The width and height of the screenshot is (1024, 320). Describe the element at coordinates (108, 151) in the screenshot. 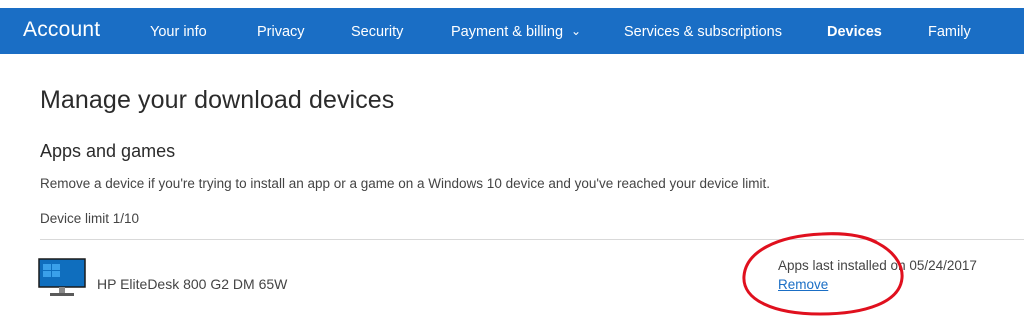

I see `section-title-apps-games: Apps and games` at that location.